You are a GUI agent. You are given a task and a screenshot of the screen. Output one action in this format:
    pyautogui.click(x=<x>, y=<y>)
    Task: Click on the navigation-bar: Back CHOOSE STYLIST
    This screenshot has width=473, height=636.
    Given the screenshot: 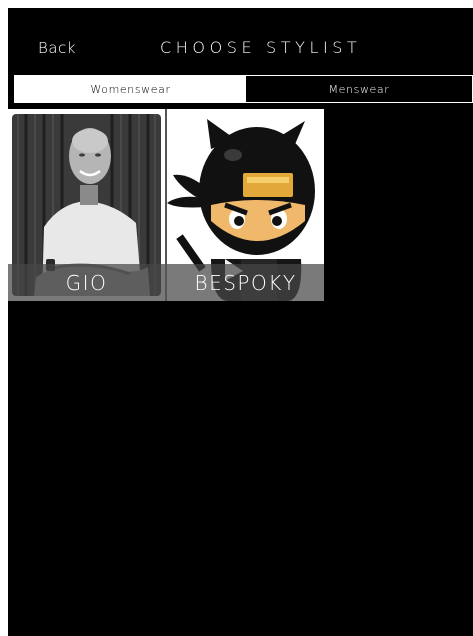 What is the action you would take?
    pyautogui.click(x=240, y=41)
    